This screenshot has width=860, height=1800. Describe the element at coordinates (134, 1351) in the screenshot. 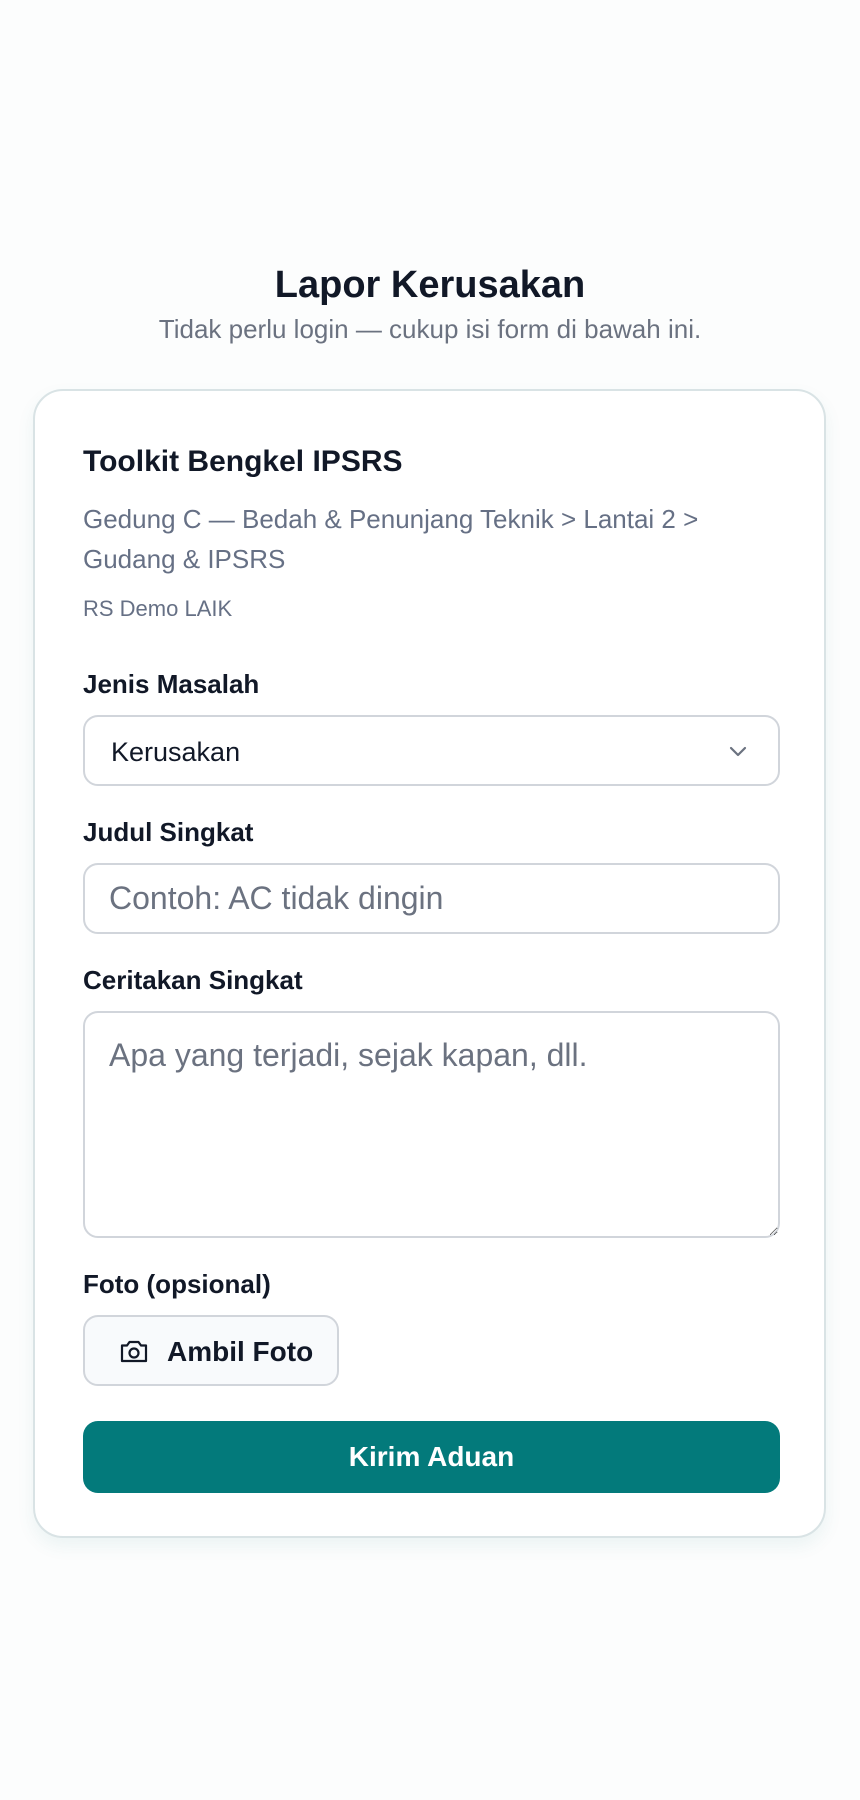

I see `camera-icon` at that location.